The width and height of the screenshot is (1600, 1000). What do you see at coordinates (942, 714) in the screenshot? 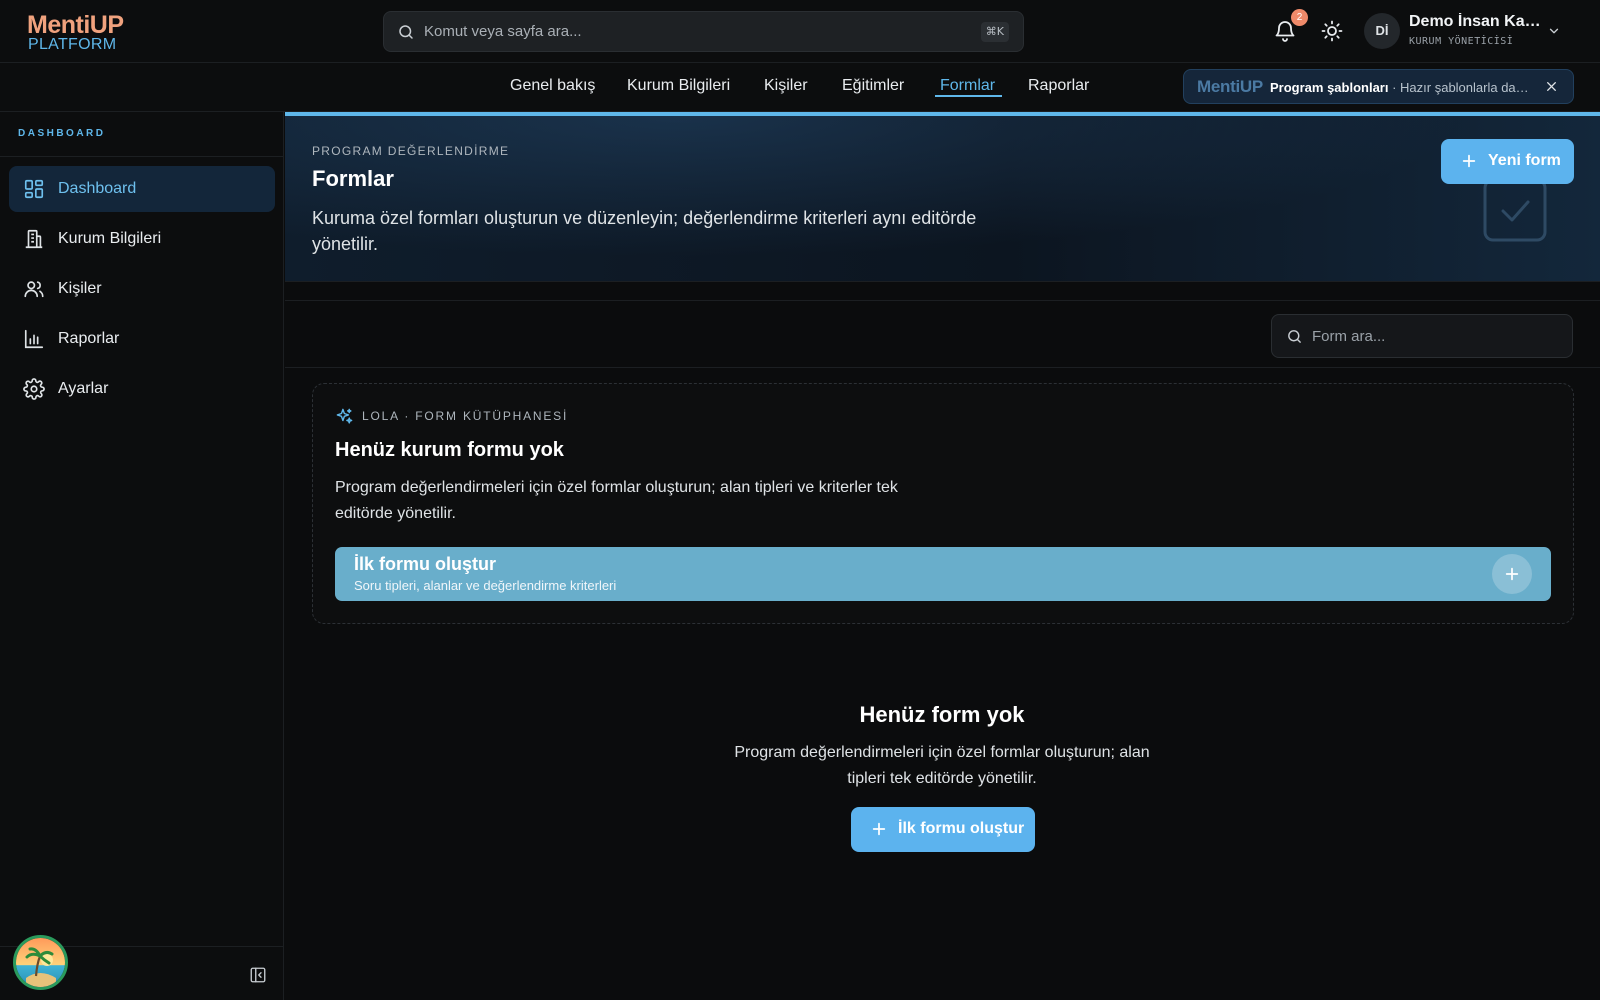
I see `empty-state-title: Henüz form yok` at bounding box center [942, 714].